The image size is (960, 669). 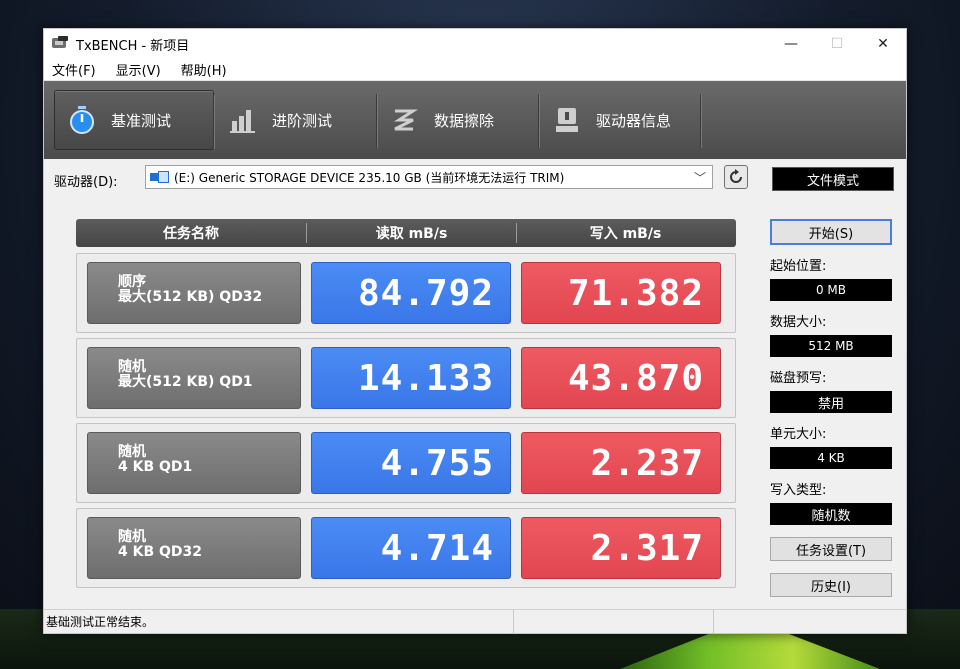 I want to click on menu-view: 显示(V), so click(x=138, y=69).